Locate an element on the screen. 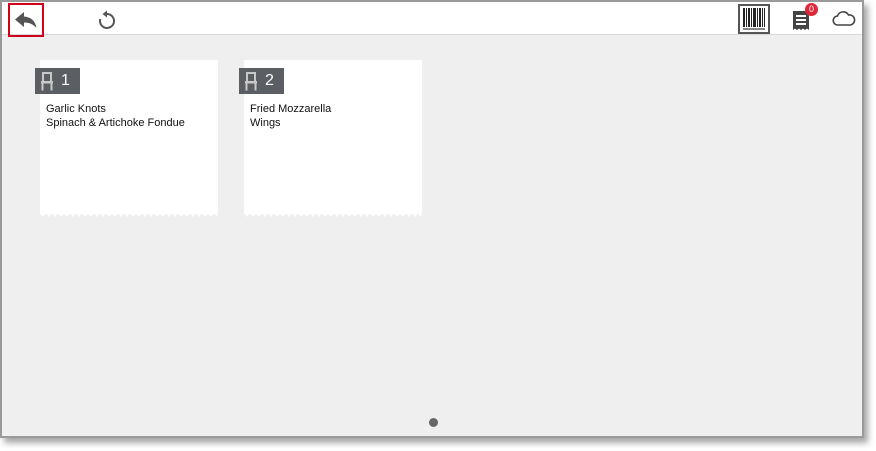  undo-icon is located at coordinates (107, 19).